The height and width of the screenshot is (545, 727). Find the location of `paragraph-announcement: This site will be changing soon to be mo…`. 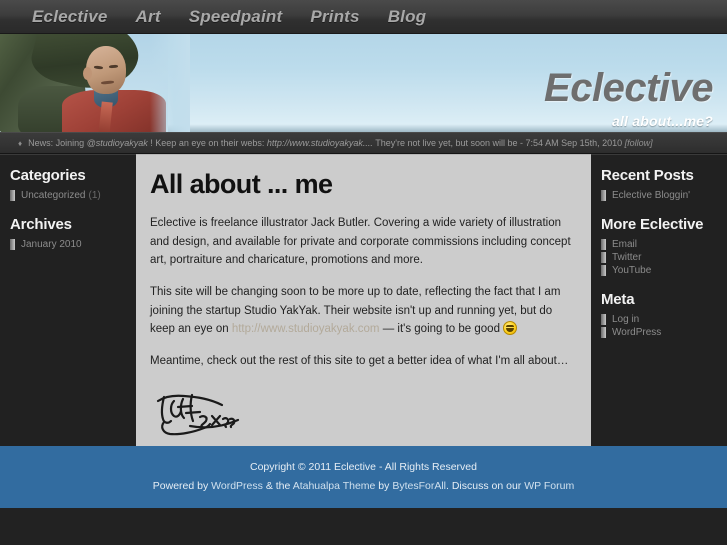

paragraph-announcement: This site will be changing soon to be mo… is located at coordinates (361, 311).